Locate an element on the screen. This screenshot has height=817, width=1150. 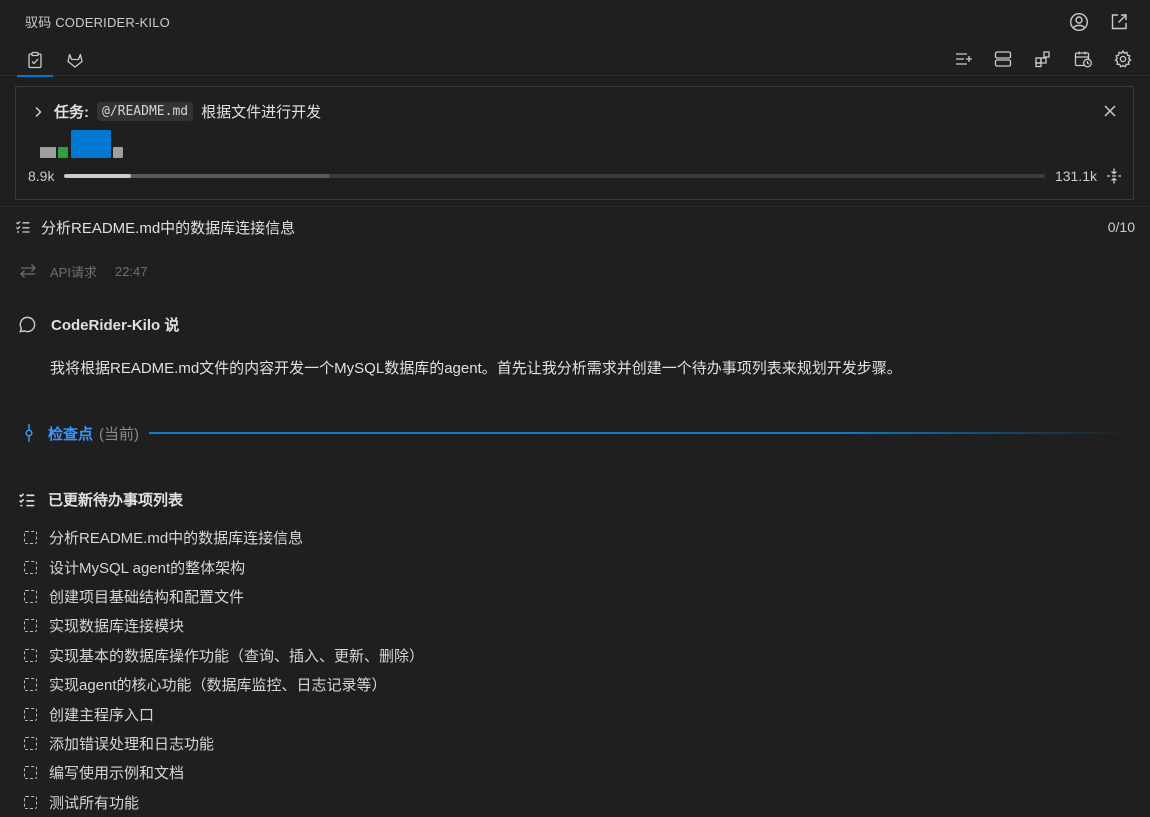
chat-bubble-icon is located at coordinates (27, 324).